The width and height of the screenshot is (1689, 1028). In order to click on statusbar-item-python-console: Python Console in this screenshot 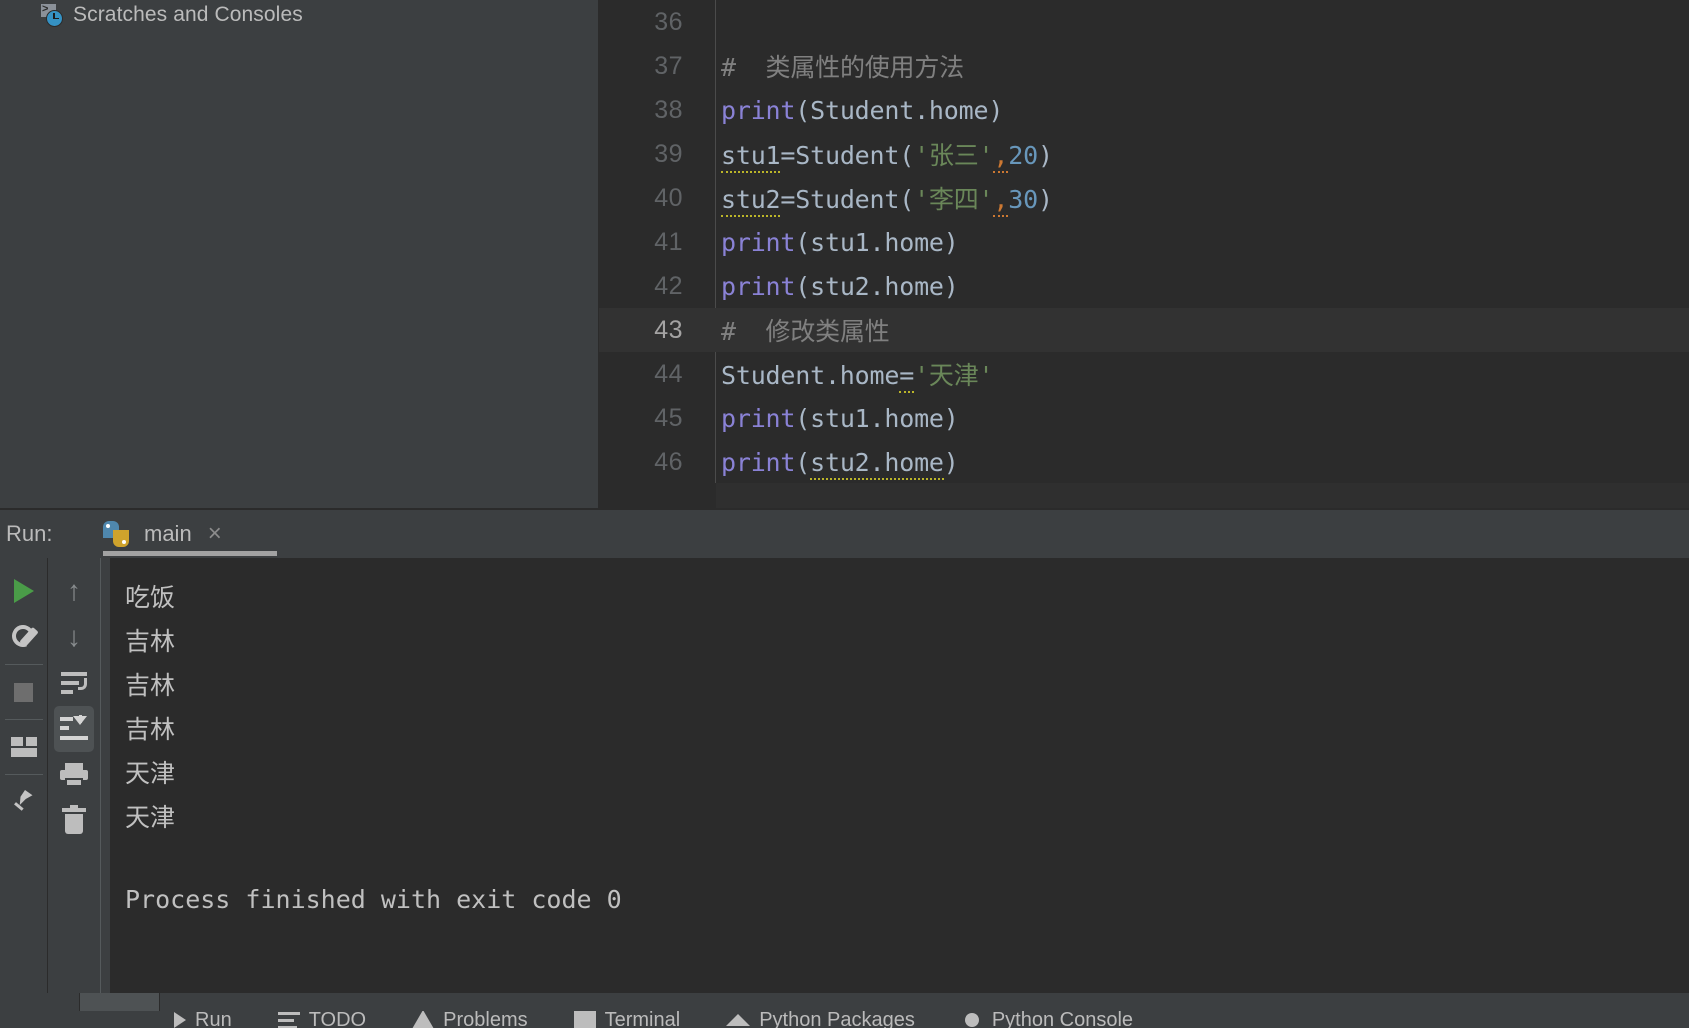, I will do `click(1047, 1019)`.